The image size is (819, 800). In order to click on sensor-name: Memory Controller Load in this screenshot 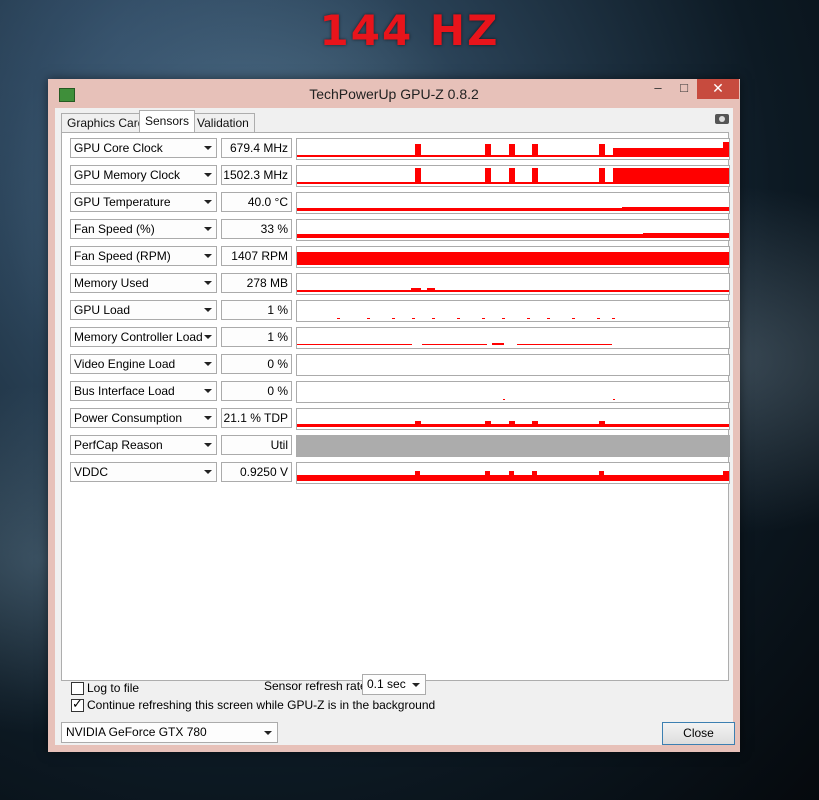, I will do `click(138, 337)`.